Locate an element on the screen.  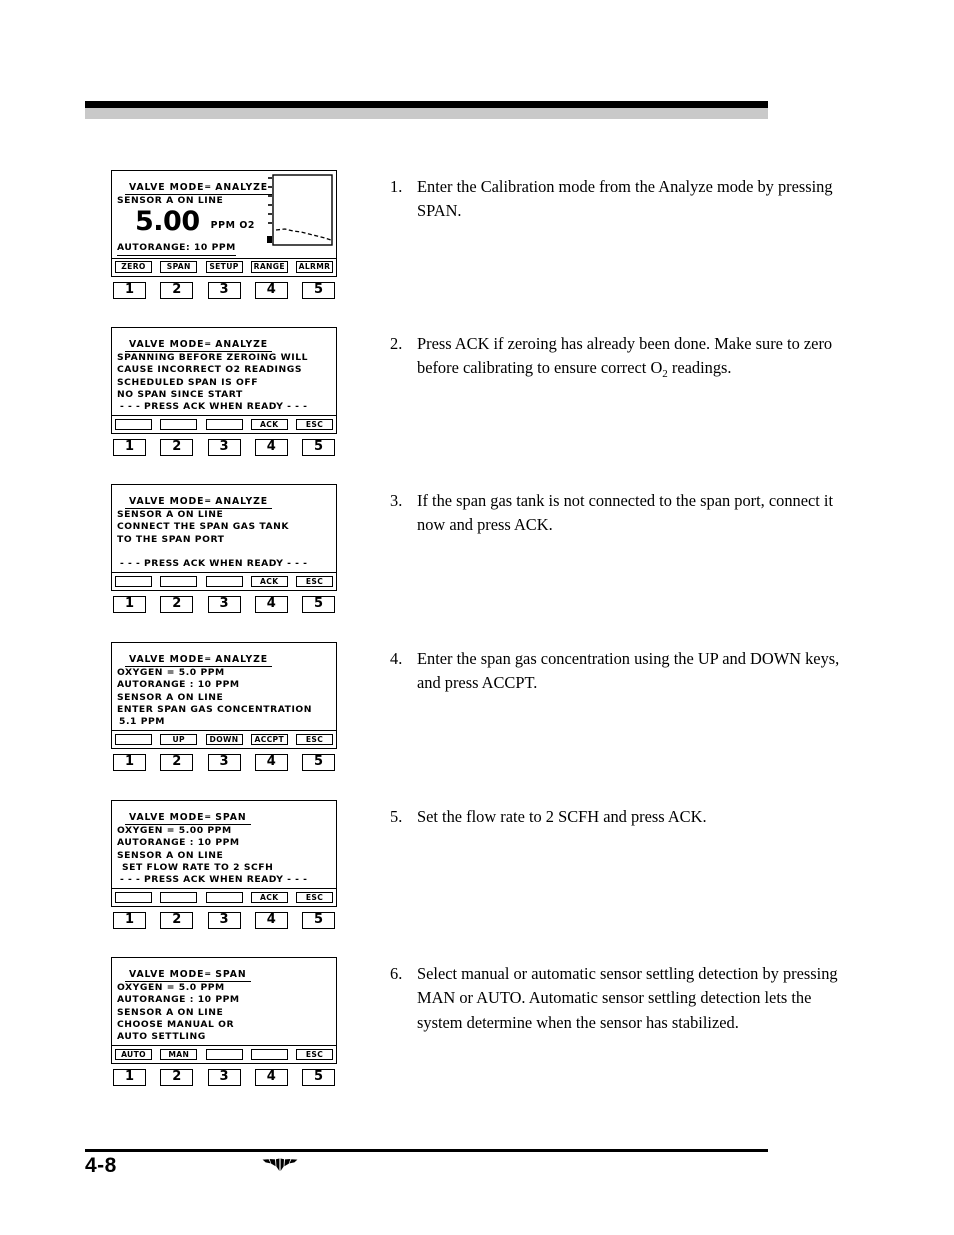
softkey-down: DOWN is located at coordinates (224, 739).